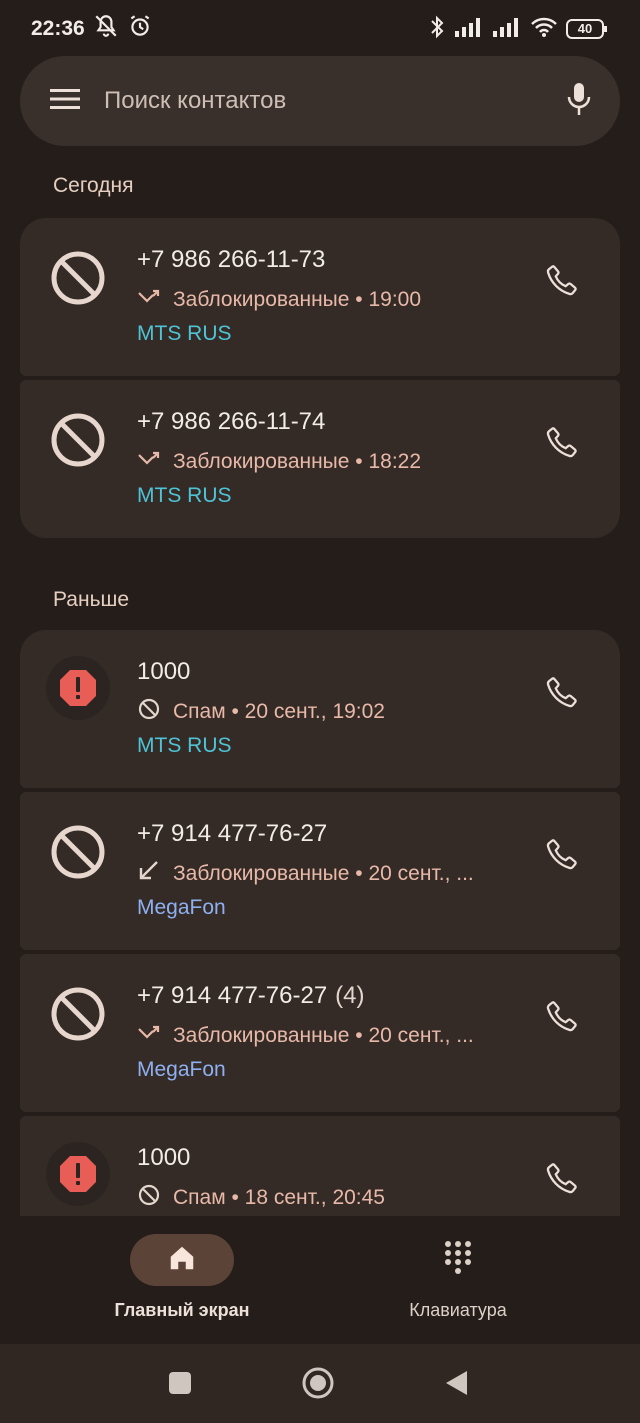  I want to click on caller-number: +7 914 477-76-27 (4), so click(251, 996).